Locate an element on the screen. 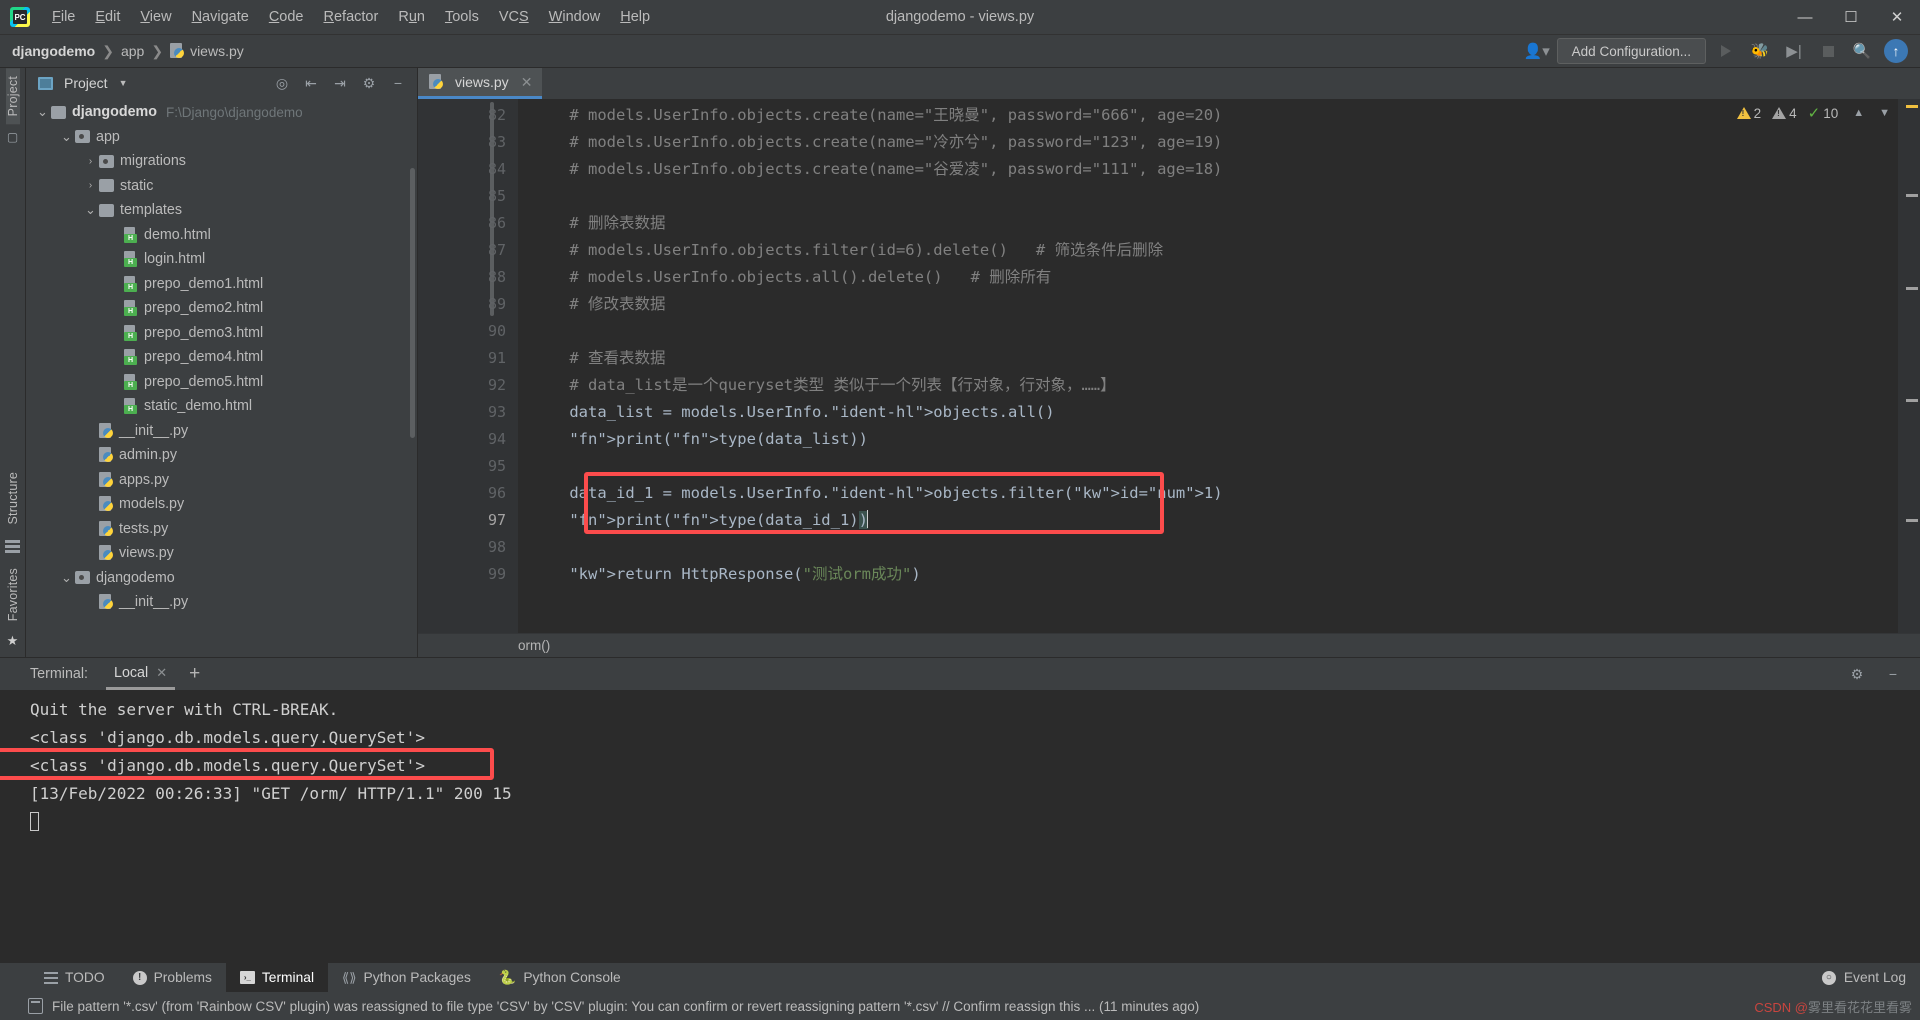 The height and width of the screenshot is (1020, 1920). favorites-star-icon: ★ is located at coordinates (13, 641).